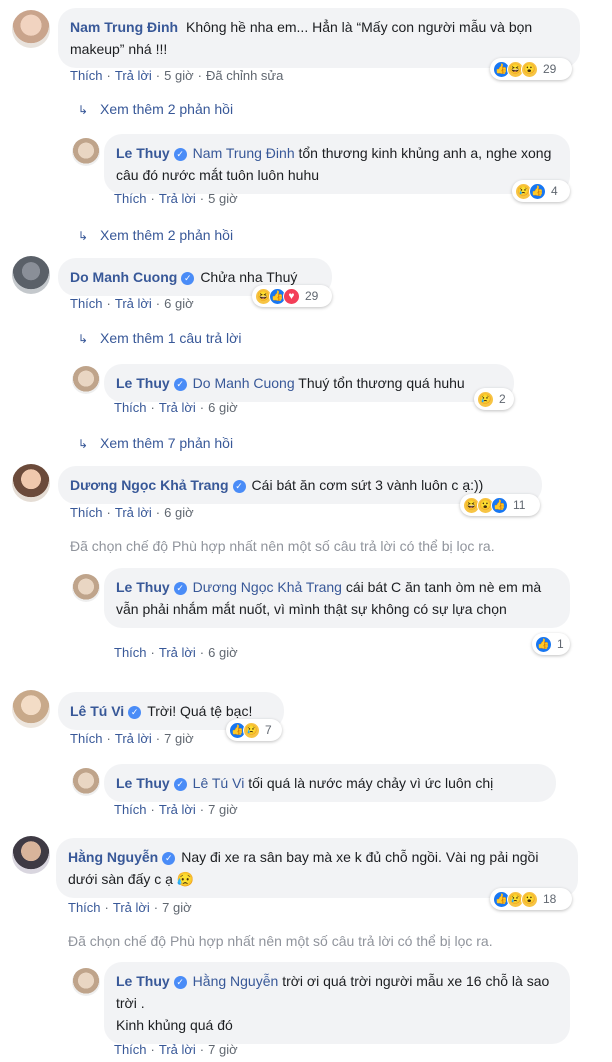 The width and height of the screenshot is (612, 1062). Describe the element at coordinates (551, 644) in the screenshot. I see `reactions-summary: 👍 1` at that location.